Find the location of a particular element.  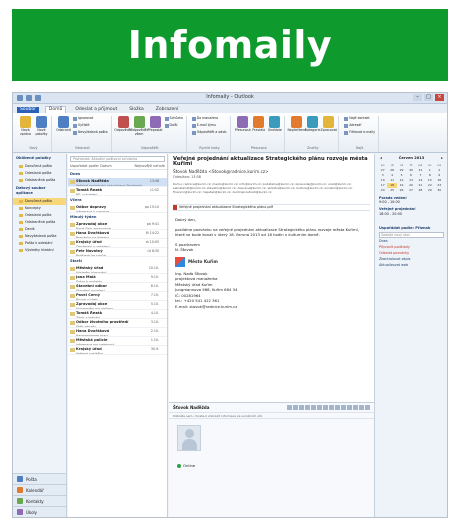

list-group-header: Včera is located at coordinates (117, 200).